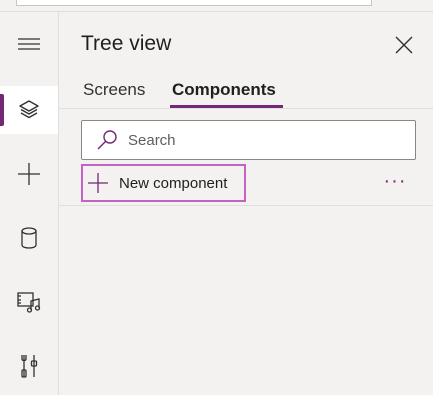  What do you see at coordinates (152, 140) in the screenshot?
I see `search-placeholder: Search` at bounding box center [152, 140].